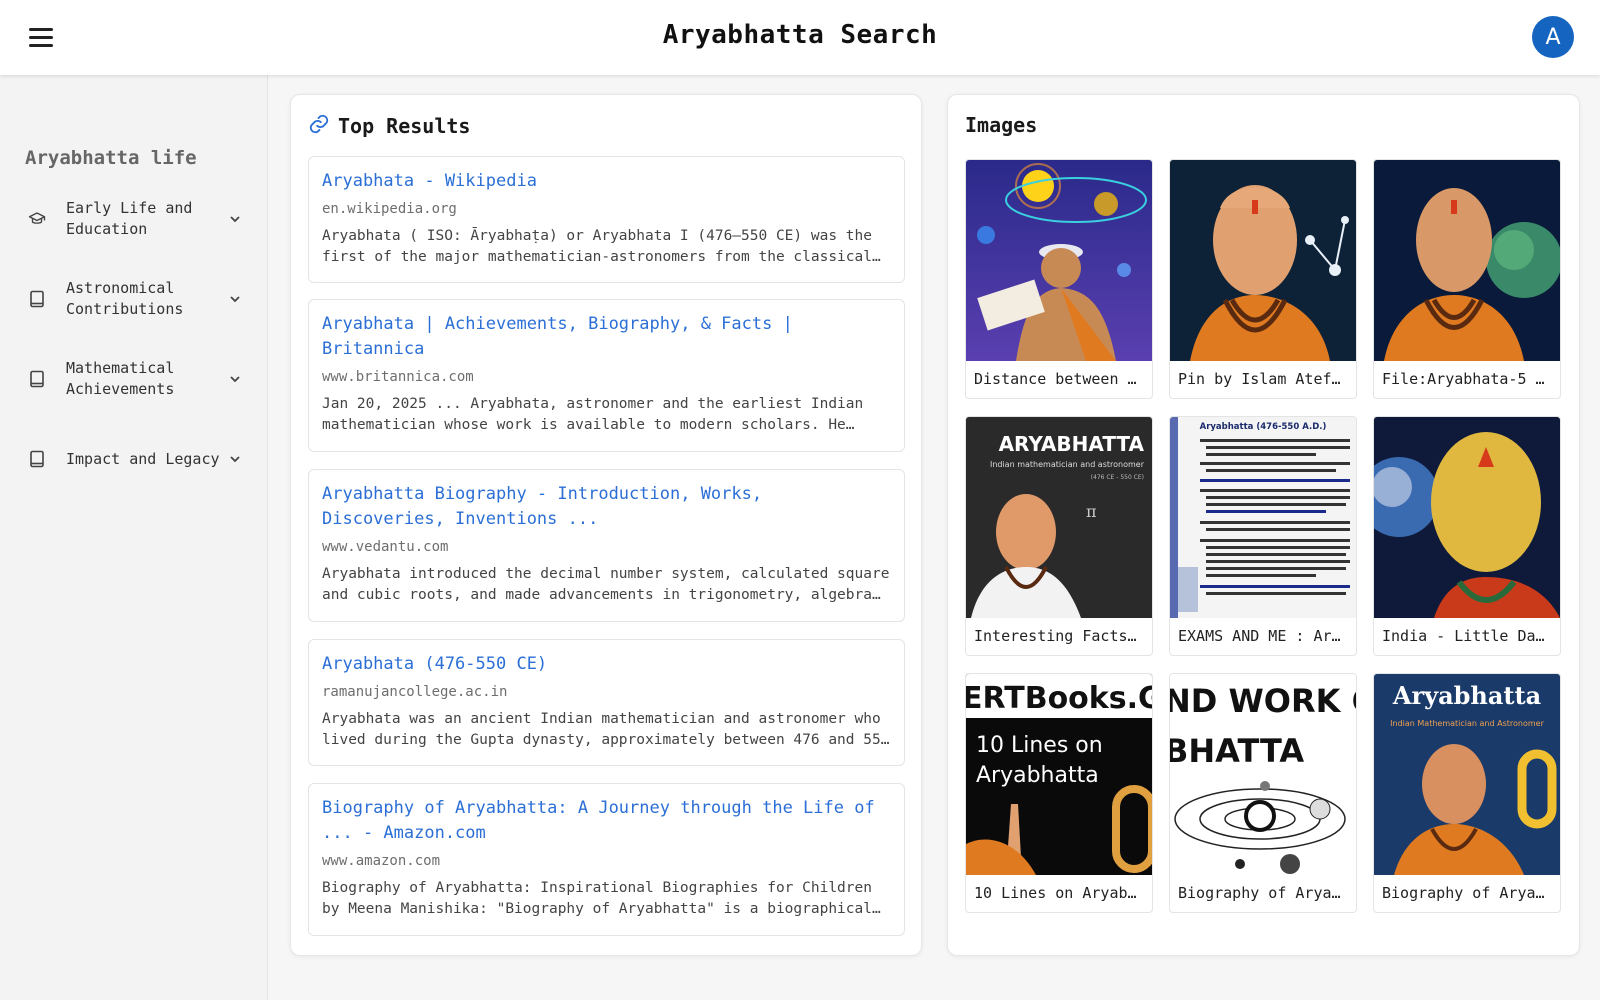  What do you see at coordinates (389, 209) in the screenshot?
I see `result-domain: en.wikipedia.org` at bounding box center [389, 209].